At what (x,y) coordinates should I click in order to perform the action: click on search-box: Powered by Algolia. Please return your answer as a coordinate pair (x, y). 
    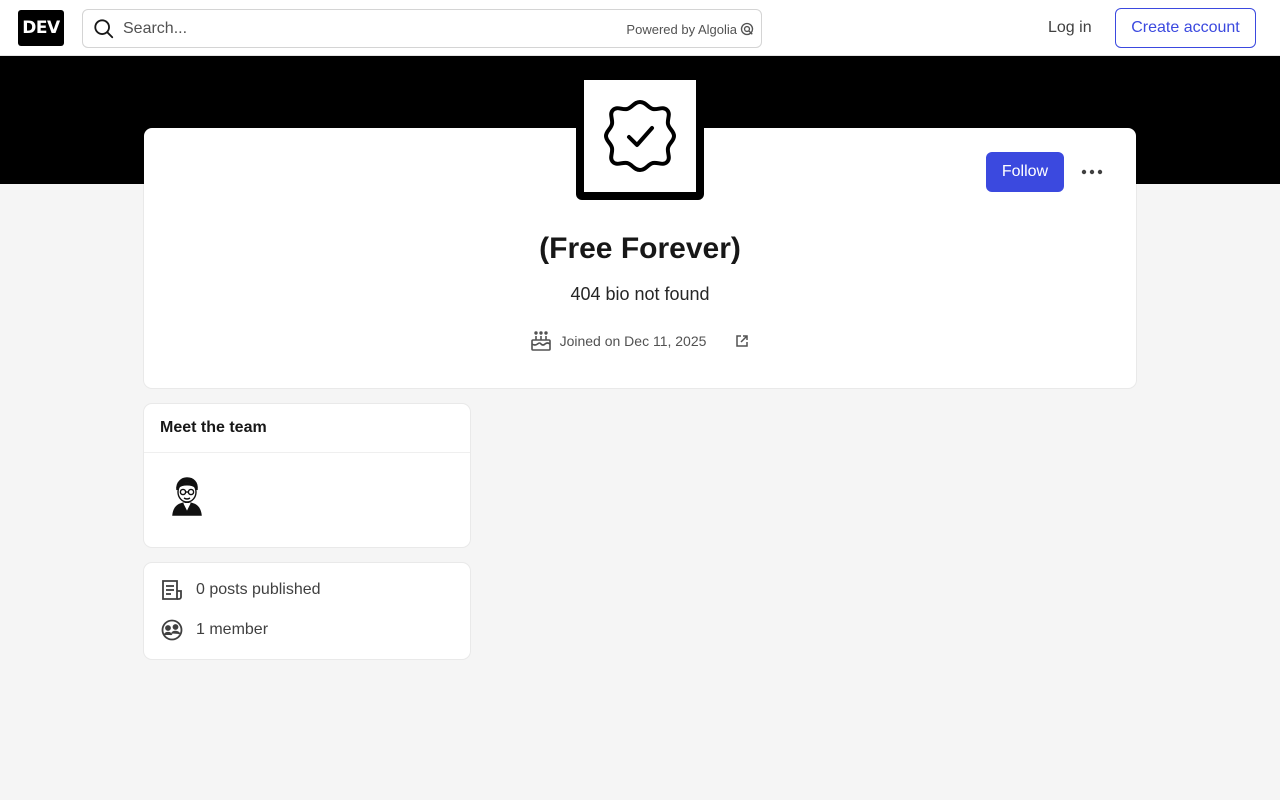
    Looking at the image, I should click on (422, 28).